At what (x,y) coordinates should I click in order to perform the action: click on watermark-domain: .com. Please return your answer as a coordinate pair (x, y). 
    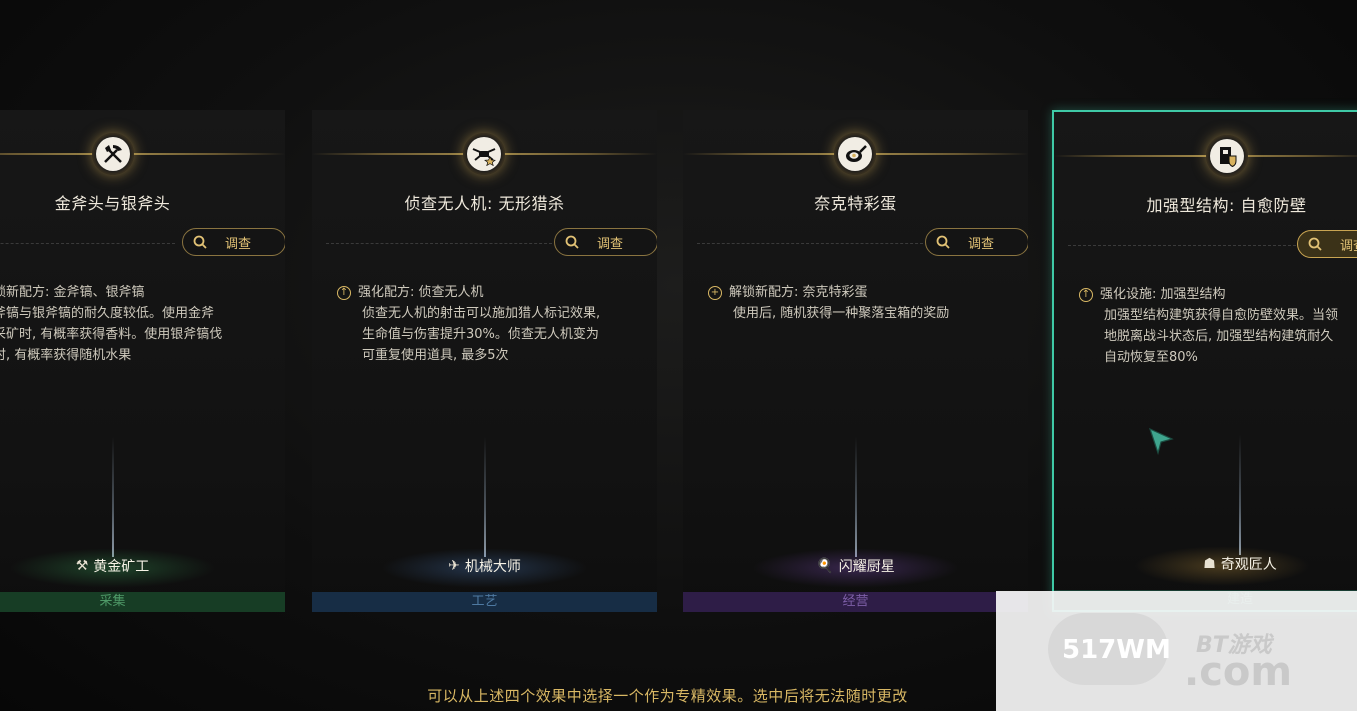
    Looking at the image, I should click on (1238, 672).